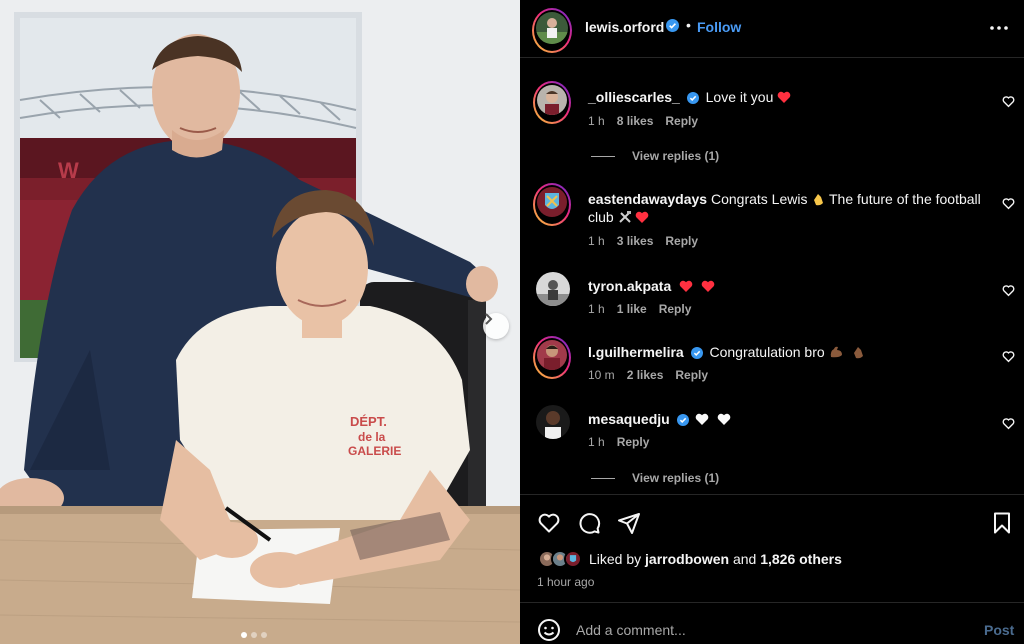 The height and width of the screenshot is (644, 1024). I want to click on comment-username: eastendawaydays, so click(647, 199).